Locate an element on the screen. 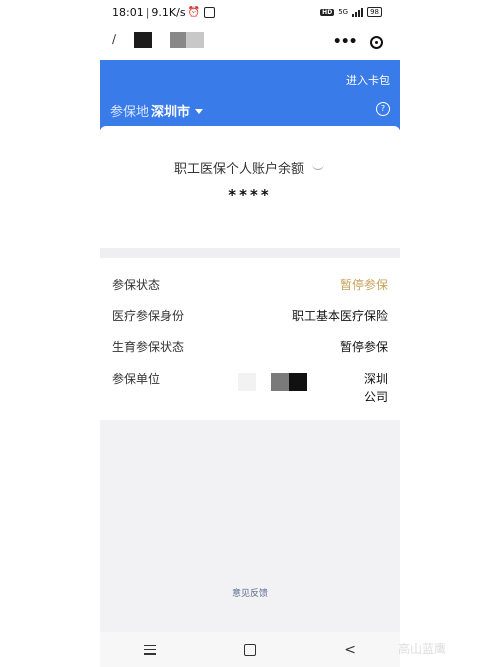  balance-header: 职工医保个人账户余额 is located at coordinates (250, 167).